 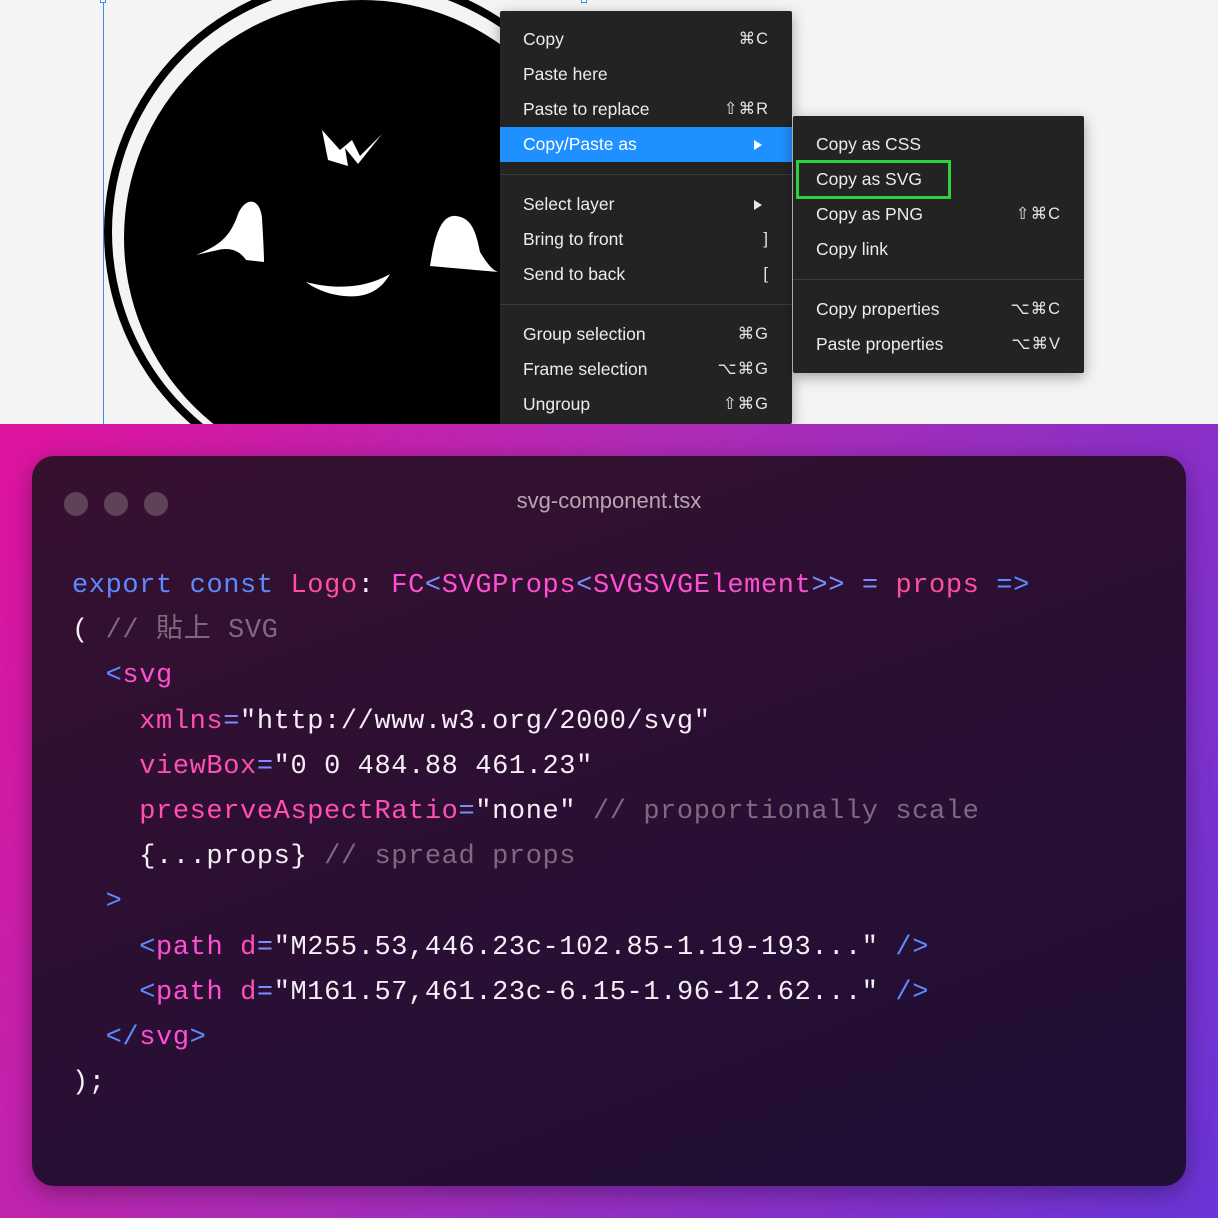 What do you see at coordinates (576, 992) in the screenshot?
I see `code-token: "M161.57,461.23c-6.15-1.96-12.62..."` at bounding box center [576, 992].